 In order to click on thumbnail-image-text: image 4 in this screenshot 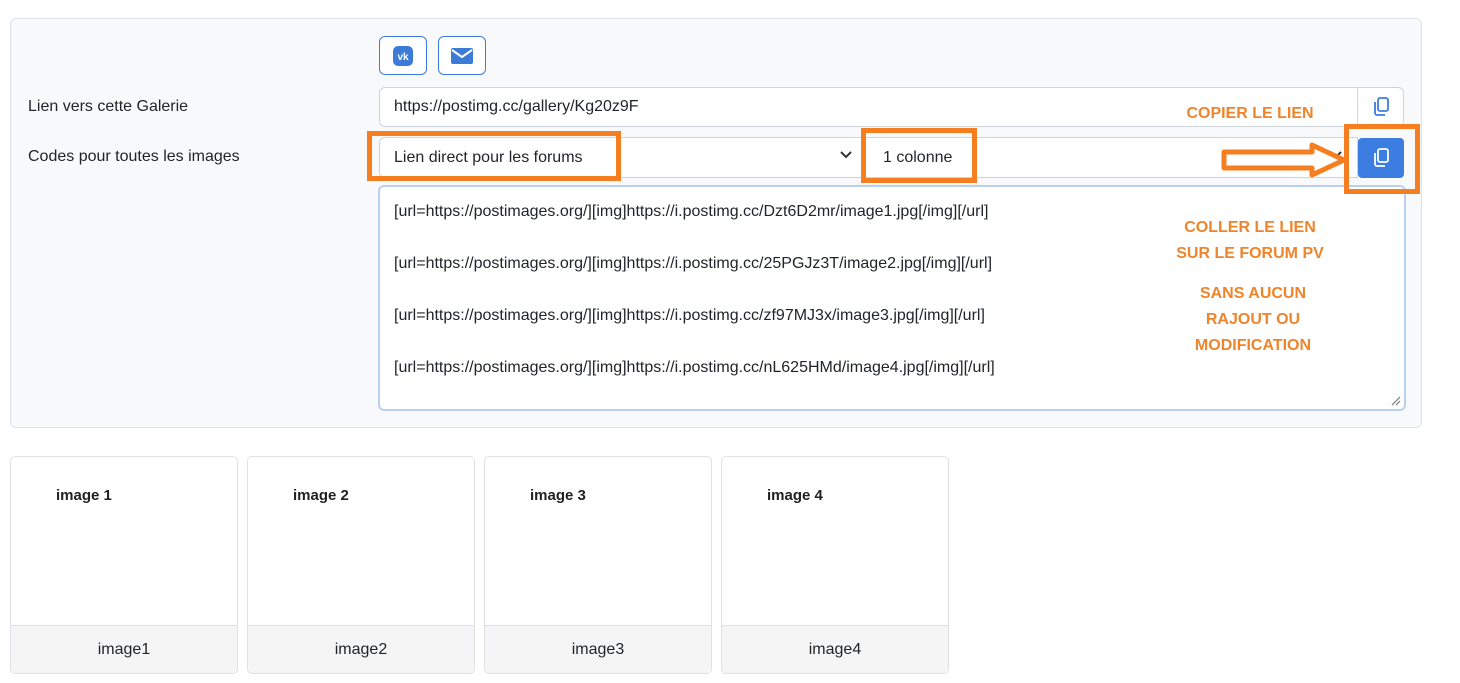, I will do `click(795, 495)`.